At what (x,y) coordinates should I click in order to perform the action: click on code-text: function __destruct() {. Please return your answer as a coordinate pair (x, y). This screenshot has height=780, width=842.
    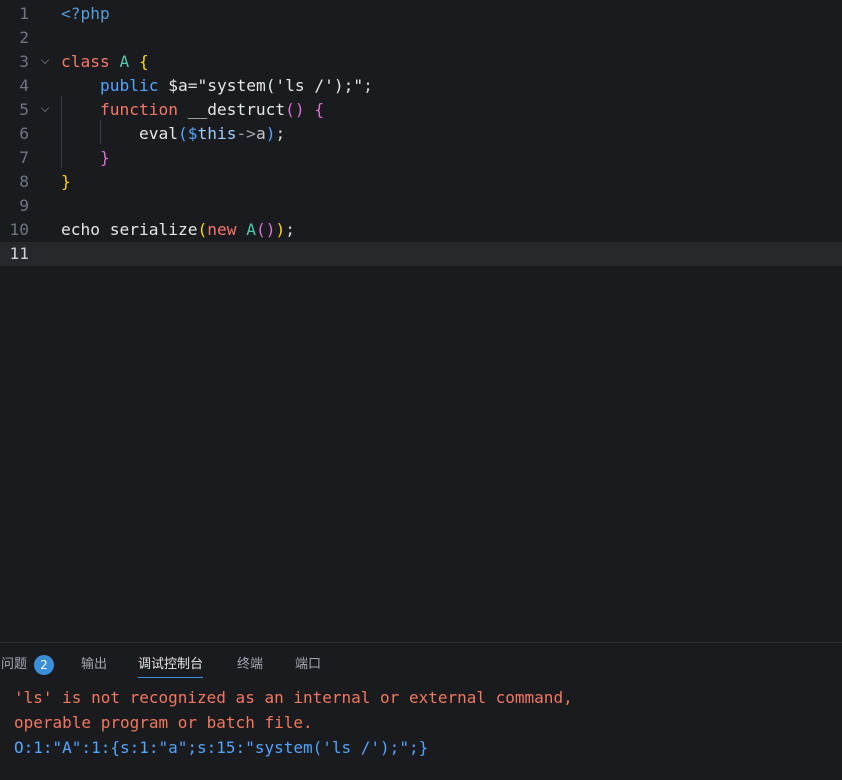
    Looking at the image, I should click on (192, 110).